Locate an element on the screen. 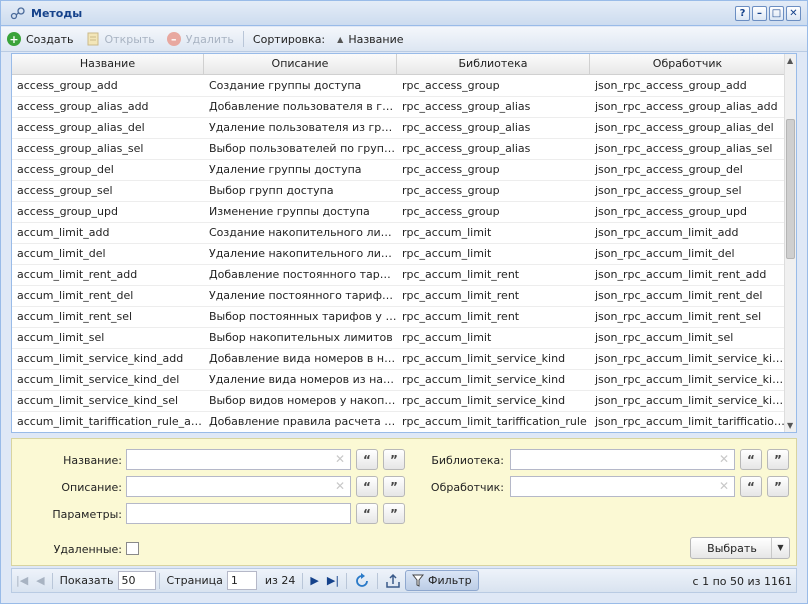 Image resolution: width=808 pixels, height=604 pixels. cell-name: access_group_del is located at coordinates (65, 169).